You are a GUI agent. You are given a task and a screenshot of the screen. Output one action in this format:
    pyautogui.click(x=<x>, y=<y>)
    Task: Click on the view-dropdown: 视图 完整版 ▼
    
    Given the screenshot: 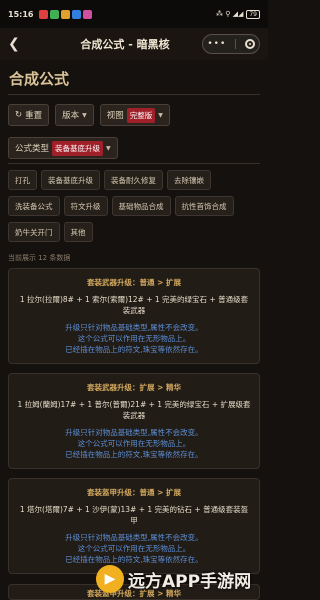 What is the action you would take?
    pyautogui.click(x=134, y=115)
    